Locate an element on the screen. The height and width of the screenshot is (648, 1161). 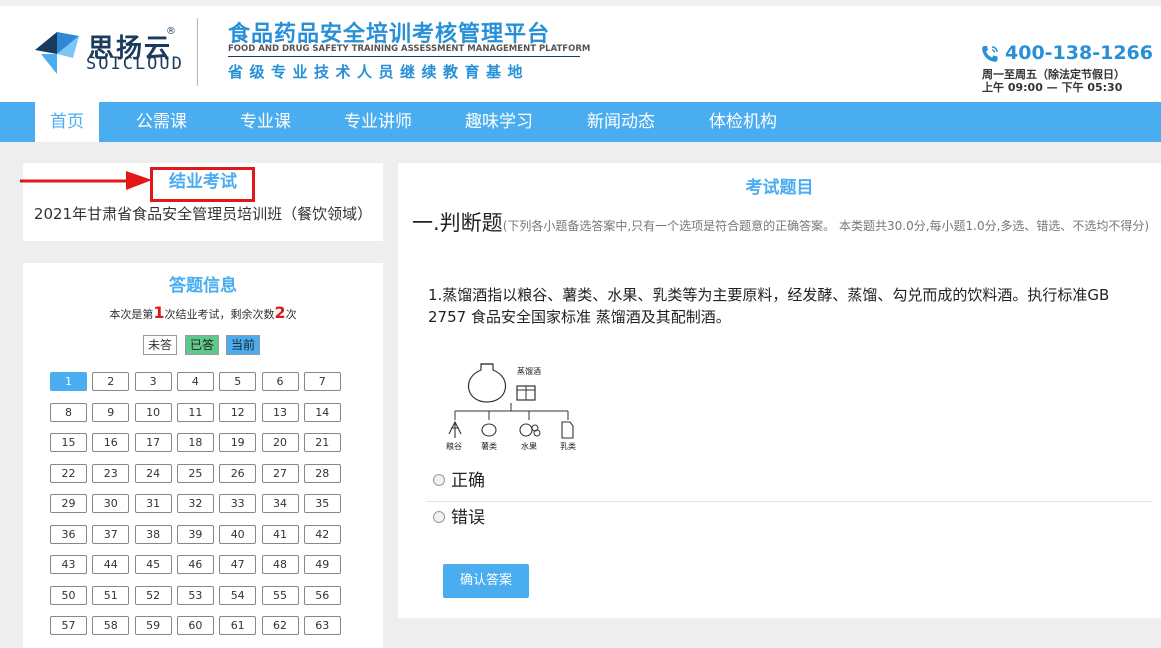
question-number-button: 52 is located at coordinates (153, 595).